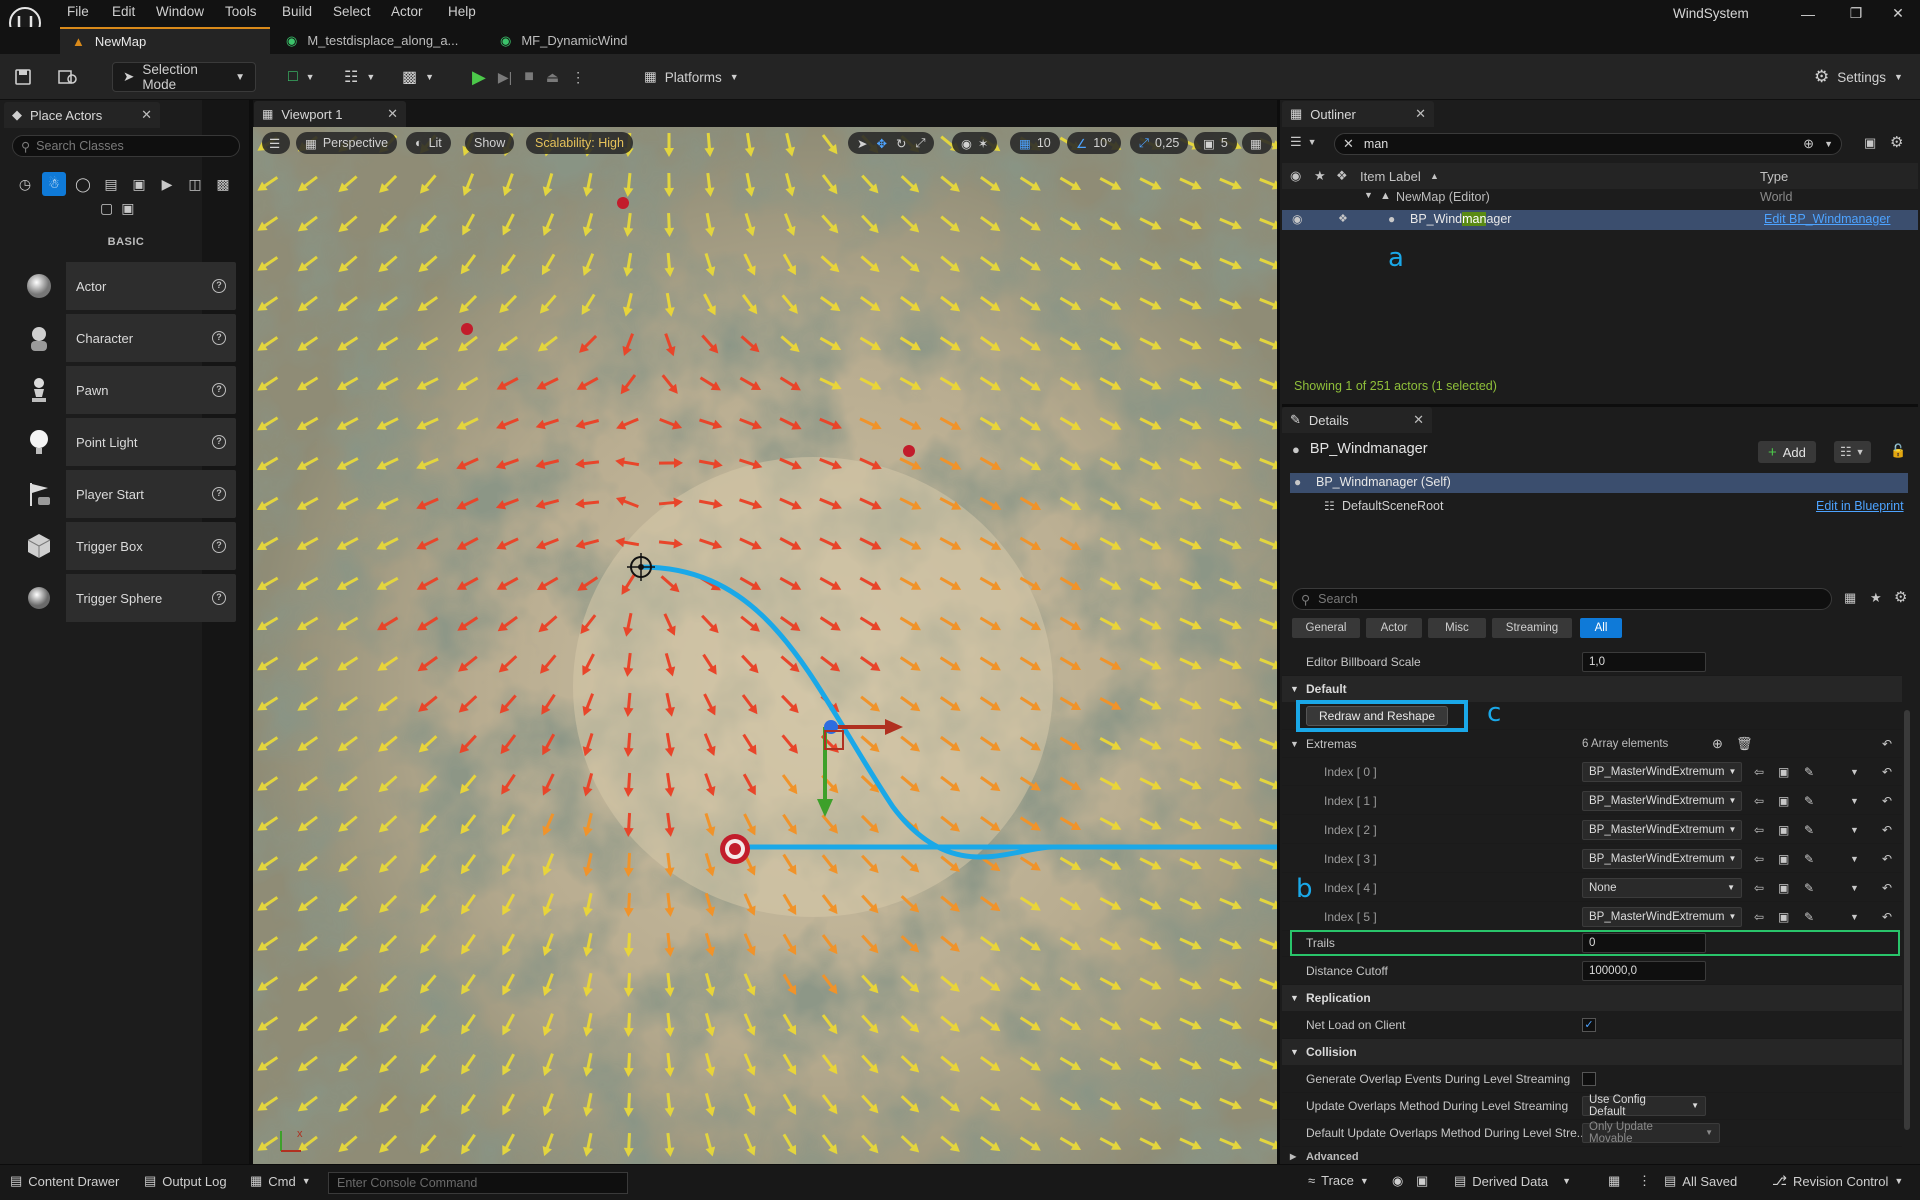 Image resolution: width=1920 pixels, height=1200 pixels. Describe the element at coordinates (1717, 744) in the screenshot. I see `add-element-icon: ⊕` at that location.